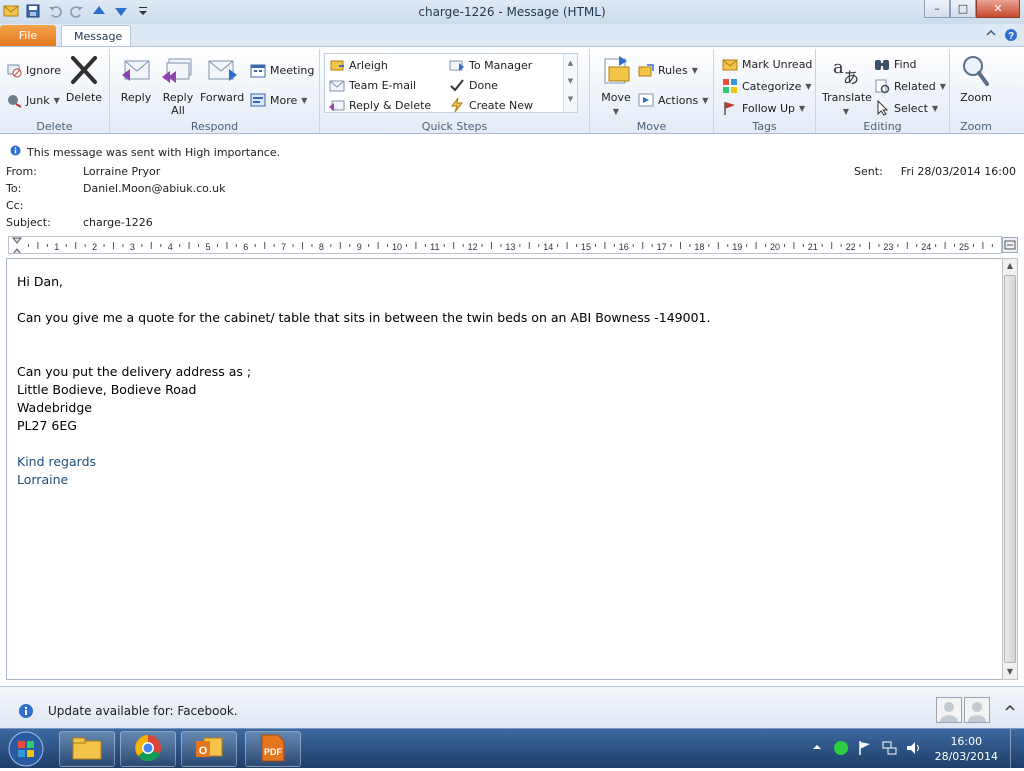 This screenshot has width=1024, height=771. Describe the element at coordinates (222, 97) in the screenshot. I see `forward-label: Forward` at that location.